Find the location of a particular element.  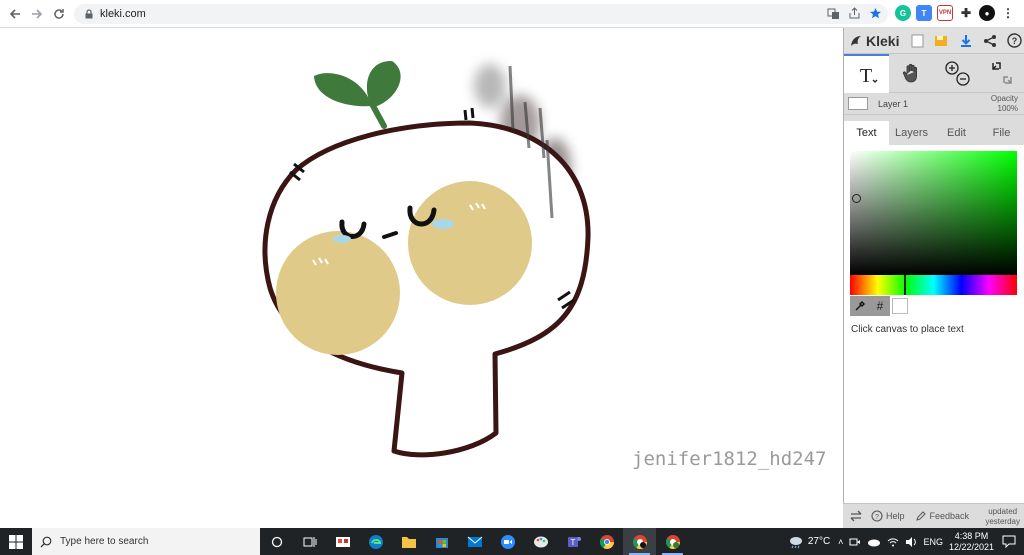

help-link: ? Help is located at coordinates (888, 516).